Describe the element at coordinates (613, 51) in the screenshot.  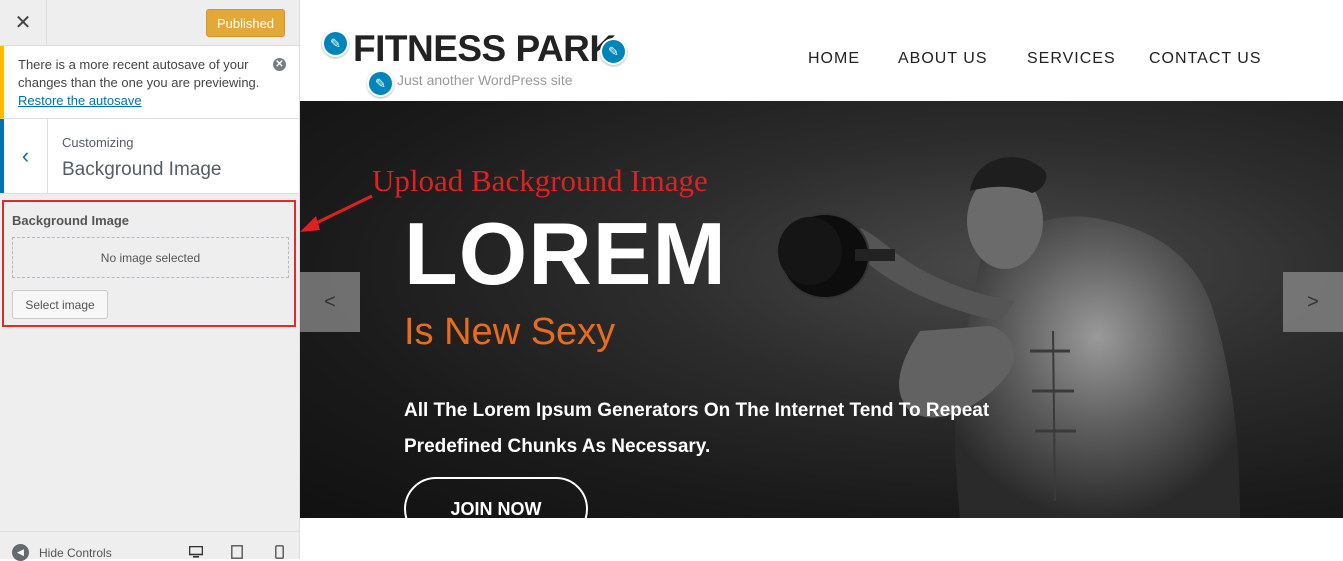
I see `edit-nav-pencil-icon: ✎` at that location.